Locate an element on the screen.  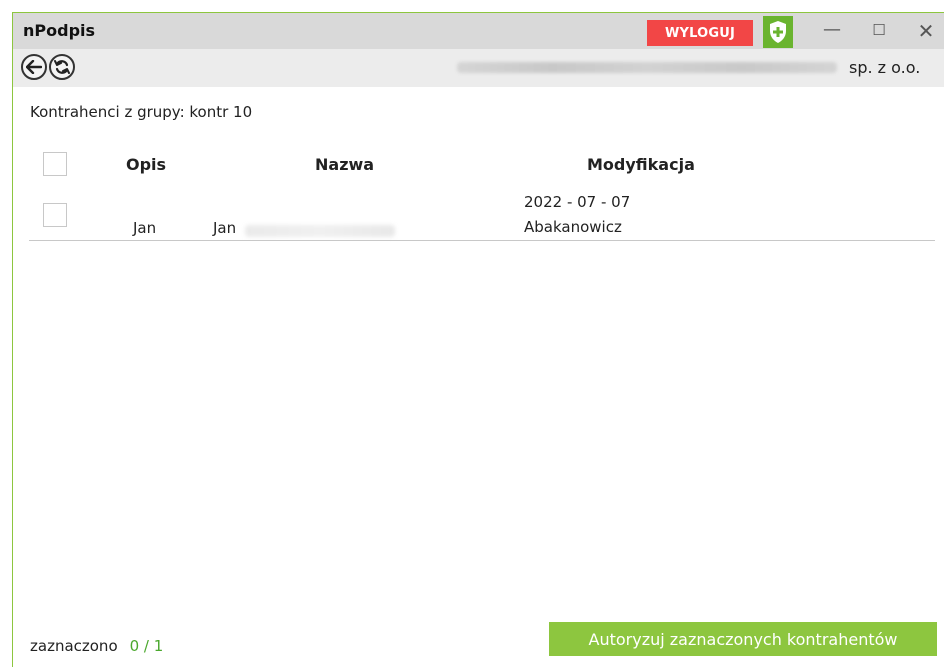
column-header-modyfikacja: Modyfikacja is located at coordinates (641, 164).